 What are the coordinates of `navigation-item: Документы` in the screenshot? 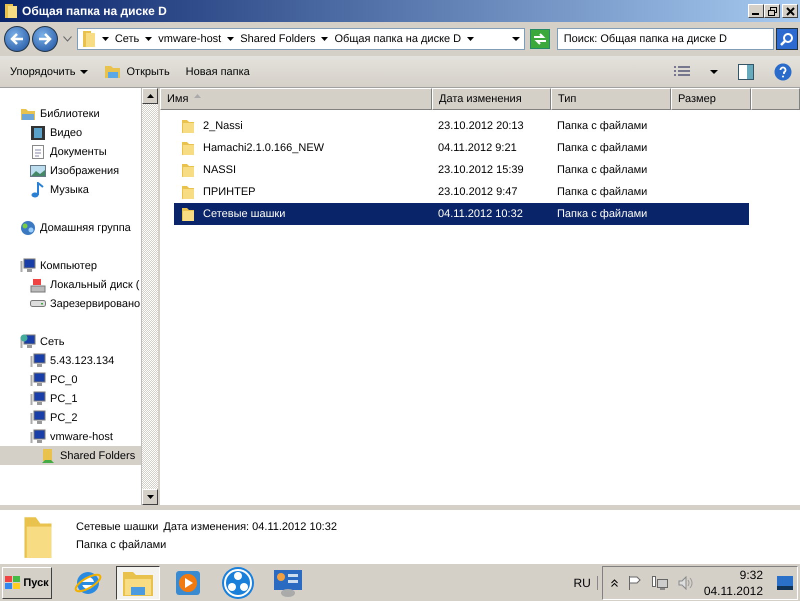 It's located at (70, 151).